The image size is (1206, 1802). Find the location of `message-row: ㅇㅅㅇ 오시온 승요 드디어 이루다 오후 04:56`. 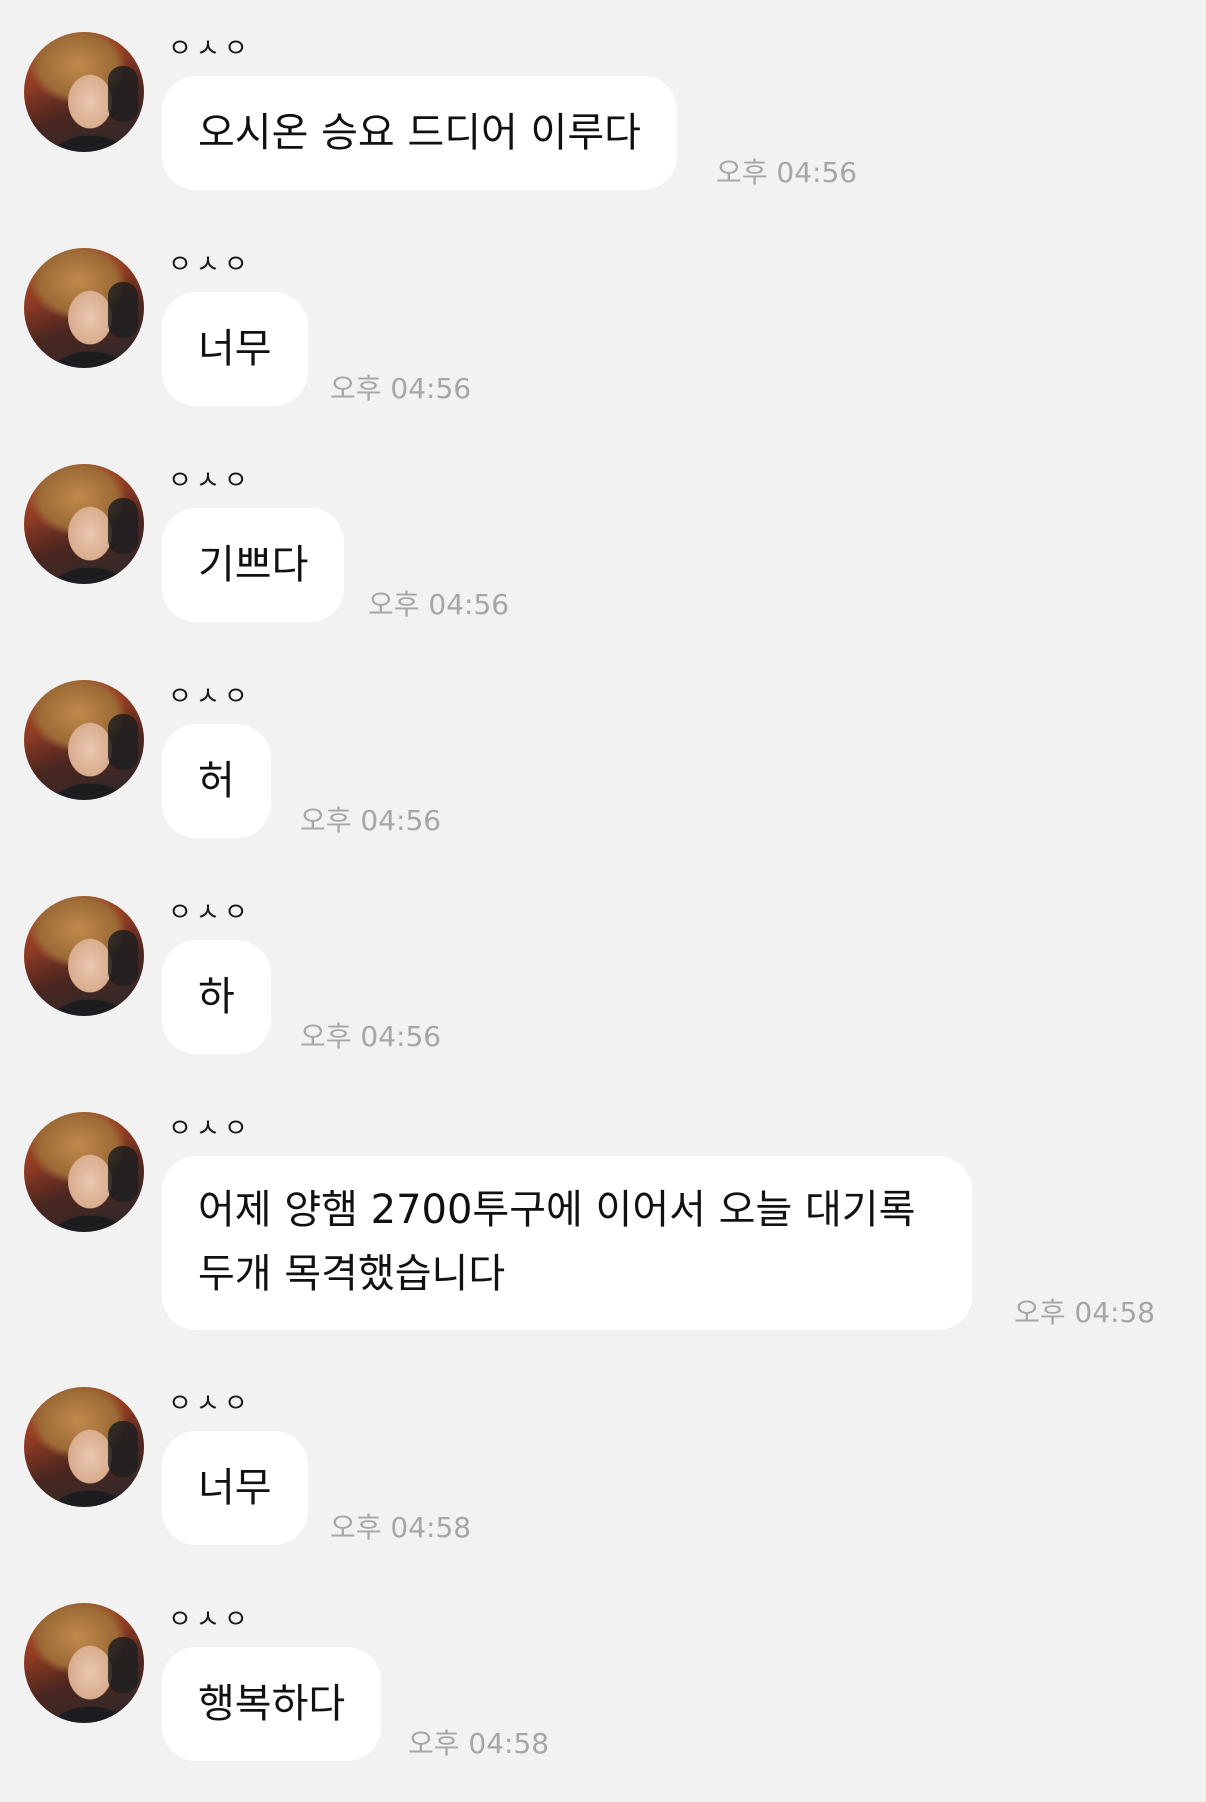

message-row: ㅇㅅㅇ 오시온 승요 드디어 이루다 오후 04:56 is located at coordinates (603, 137).